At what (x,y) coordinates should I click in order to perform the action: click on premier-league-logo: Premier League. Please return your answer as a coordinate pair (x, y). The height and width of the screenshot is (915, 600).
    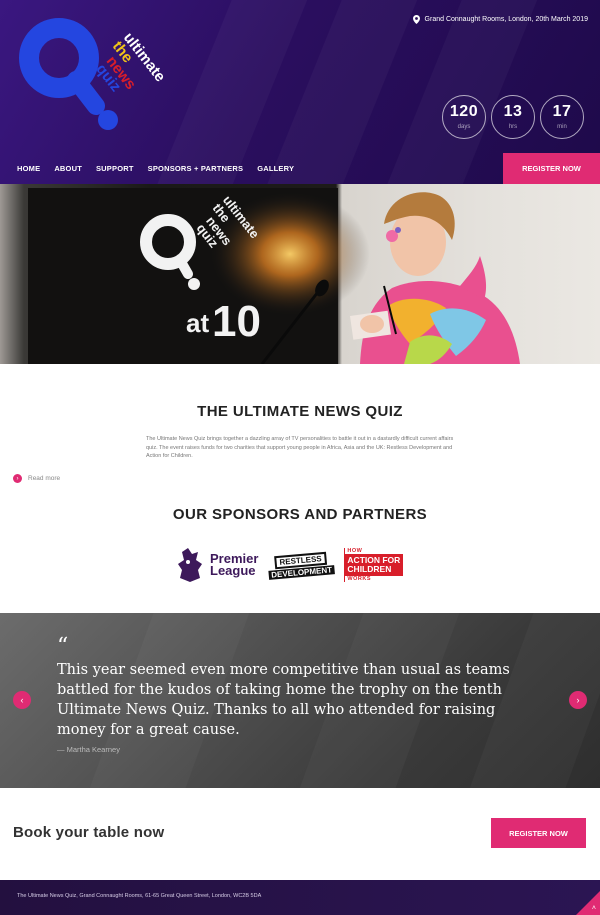
    Looking at the image, I should click on (217, 565).